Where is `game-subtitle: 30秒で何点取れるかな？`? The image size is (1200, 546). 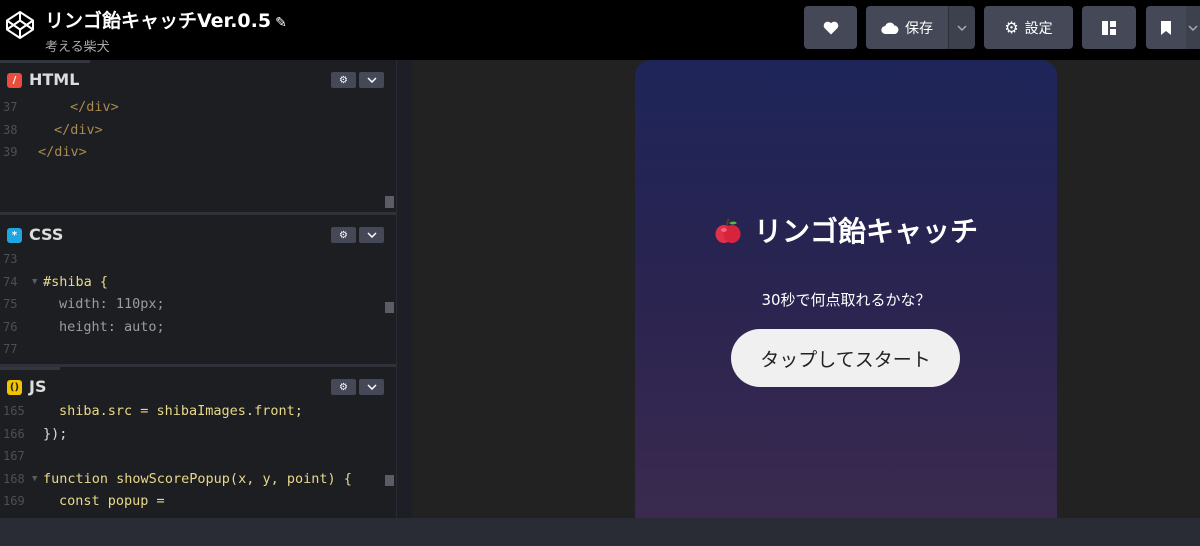
game-subtitle: 30秒で何点取れるかな？ is located at coordinates (846, 300).